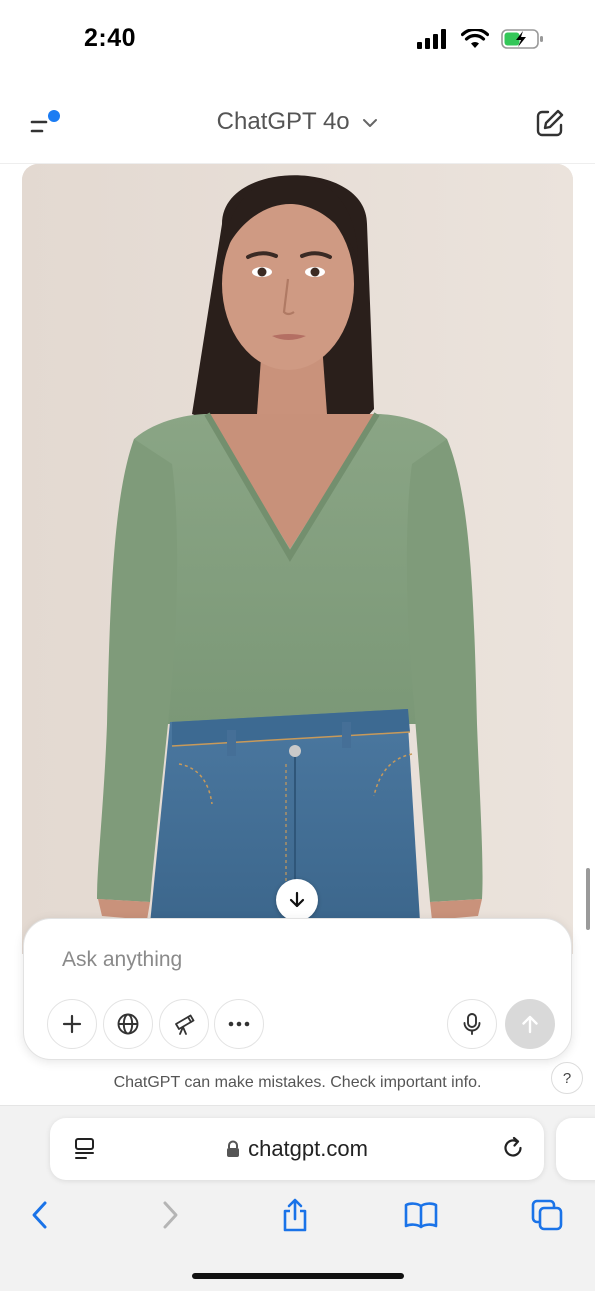  I want to click on message-composer, so click(297, 989).